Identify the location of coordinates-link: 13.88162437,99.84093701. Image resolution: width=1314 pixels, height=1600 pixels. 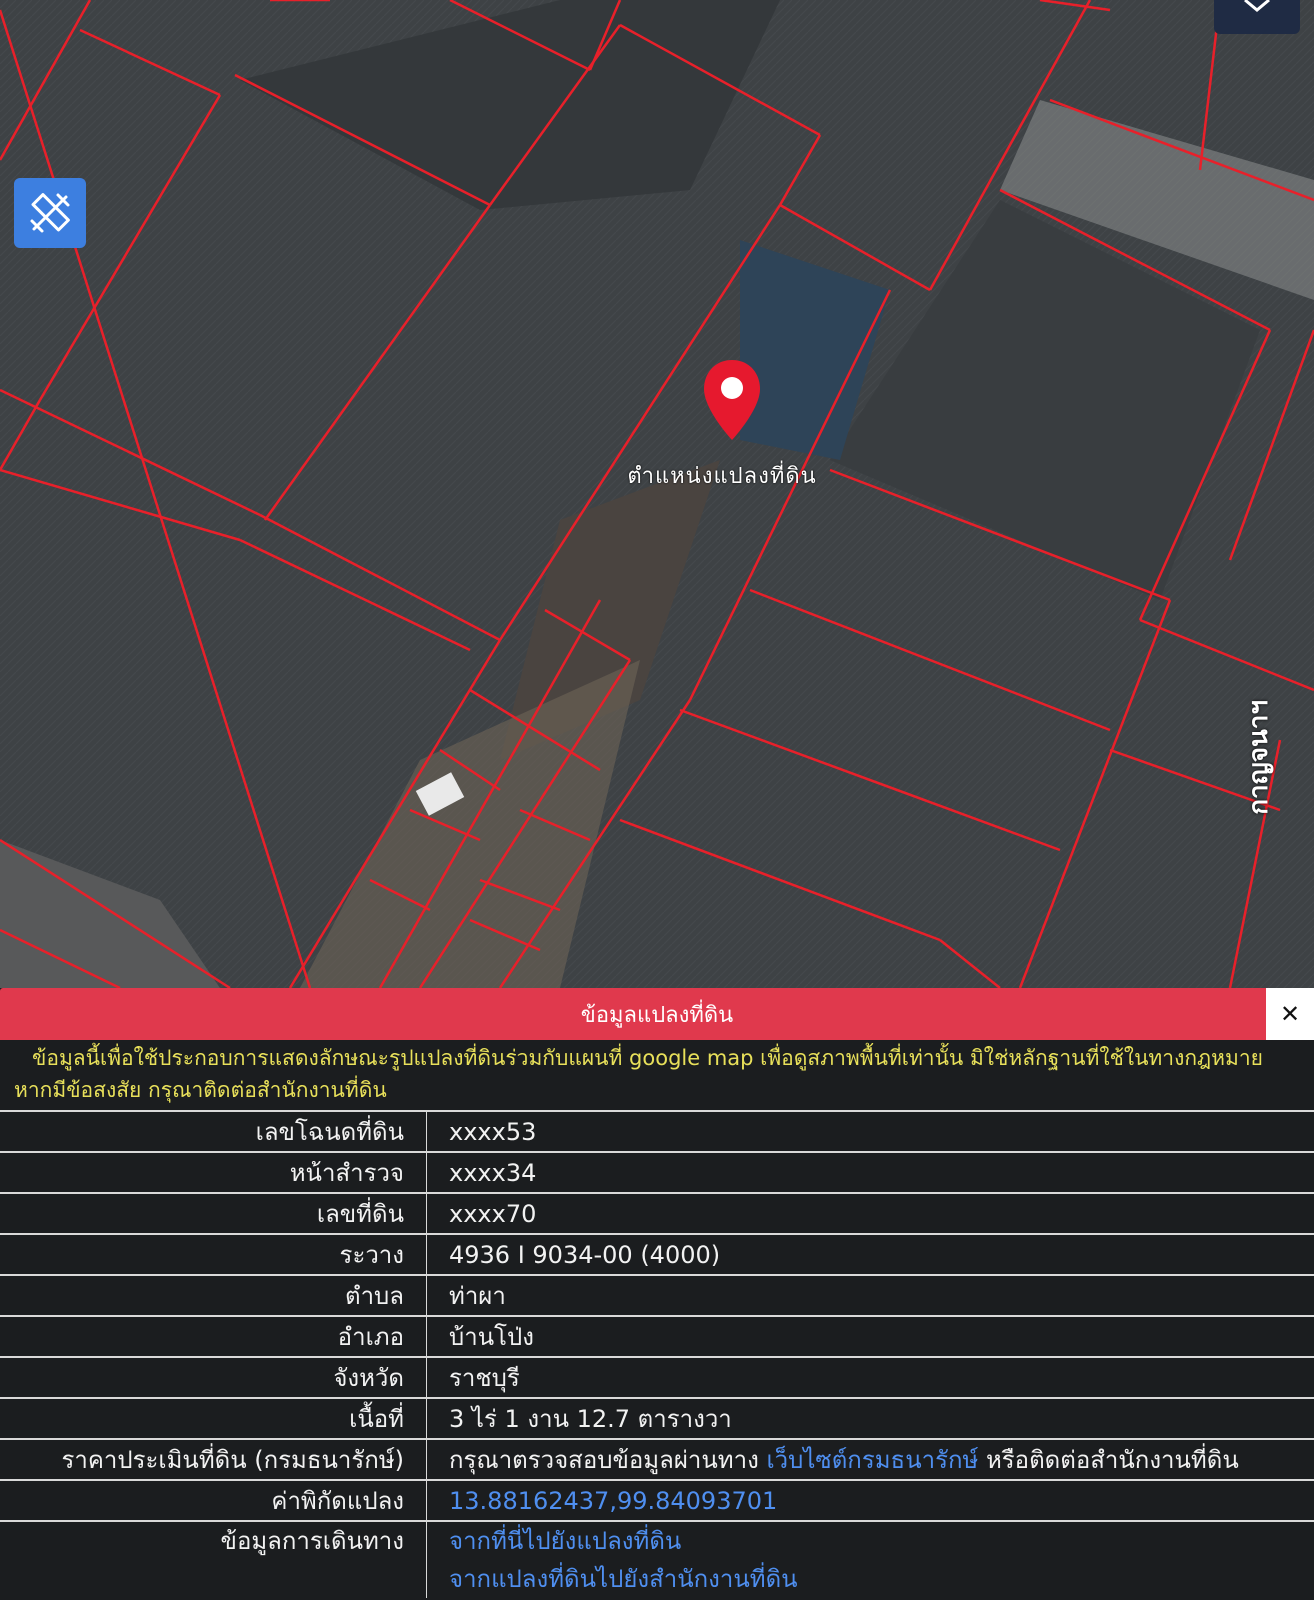
(613, 1501).